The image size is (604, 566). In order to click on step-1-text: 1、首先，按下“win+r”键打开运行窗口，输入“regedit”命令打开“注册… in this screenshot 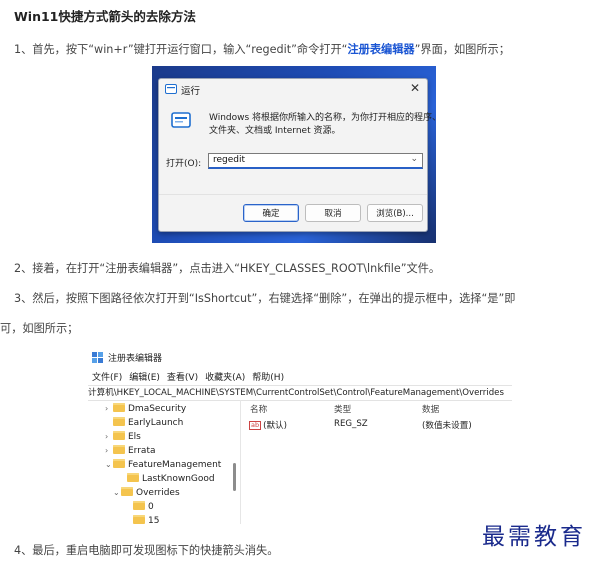, I will do `click(262, 49)`.